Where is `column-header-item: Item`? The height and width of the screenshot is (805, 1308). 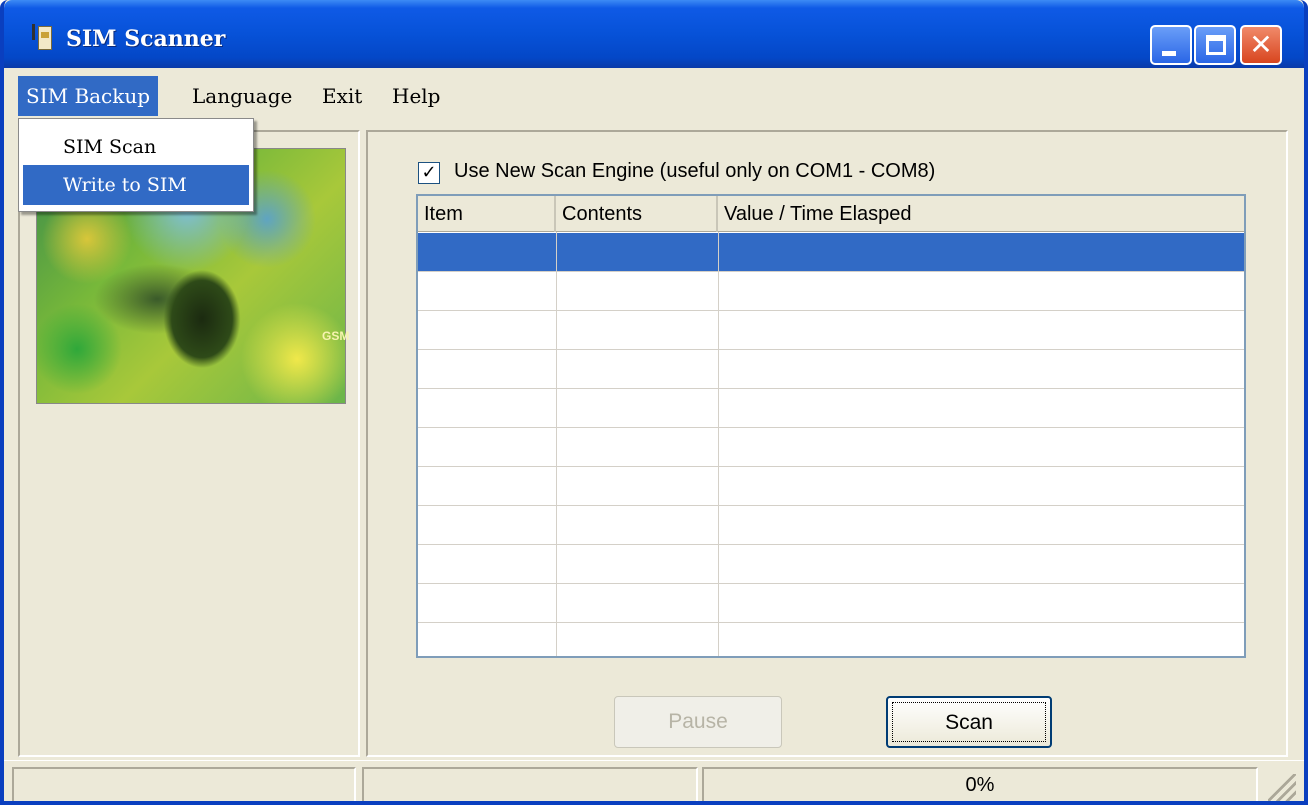 column-header-item: Item is located at coordinates (487, 214).